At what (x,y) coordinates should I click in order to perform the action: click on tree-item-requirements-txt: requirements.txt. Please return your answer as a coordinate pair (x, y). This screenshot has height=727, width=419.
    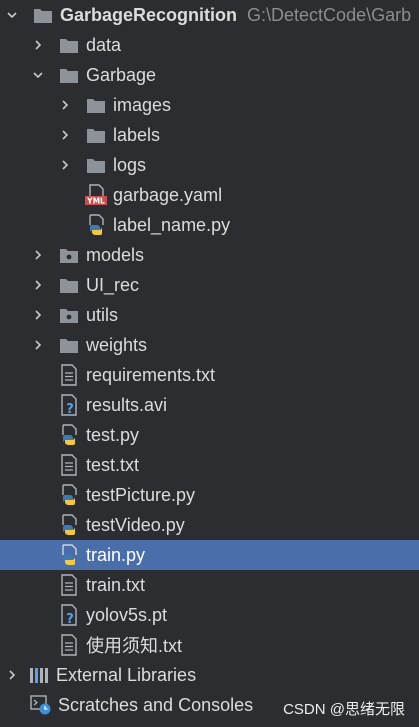
    Looking at the image, I should click on (209, 375).